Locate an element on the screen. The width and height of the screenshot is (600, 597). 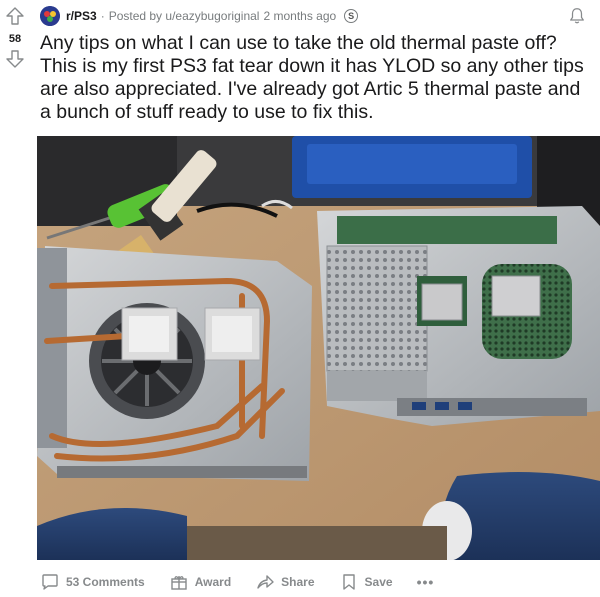
subreddit-avatar is located at coordinates (50, 16).